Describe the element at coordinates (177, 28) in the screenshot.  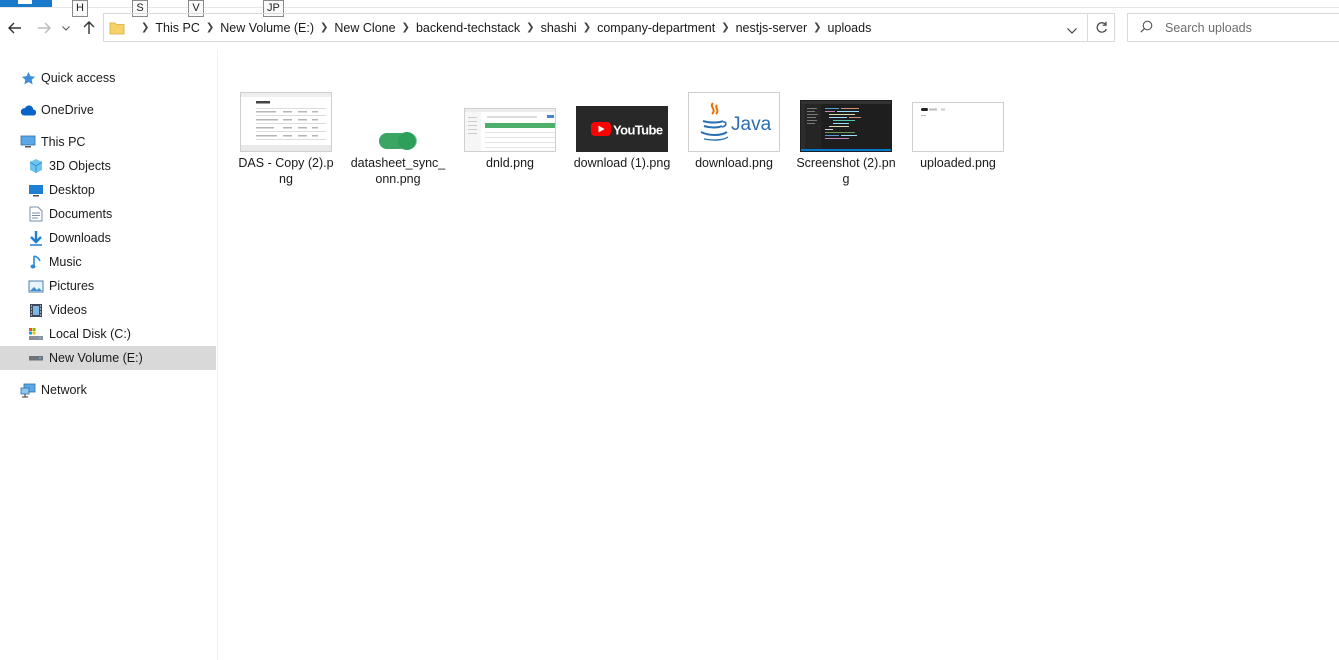
I see `crumb-this-pc: This PC` at that location.